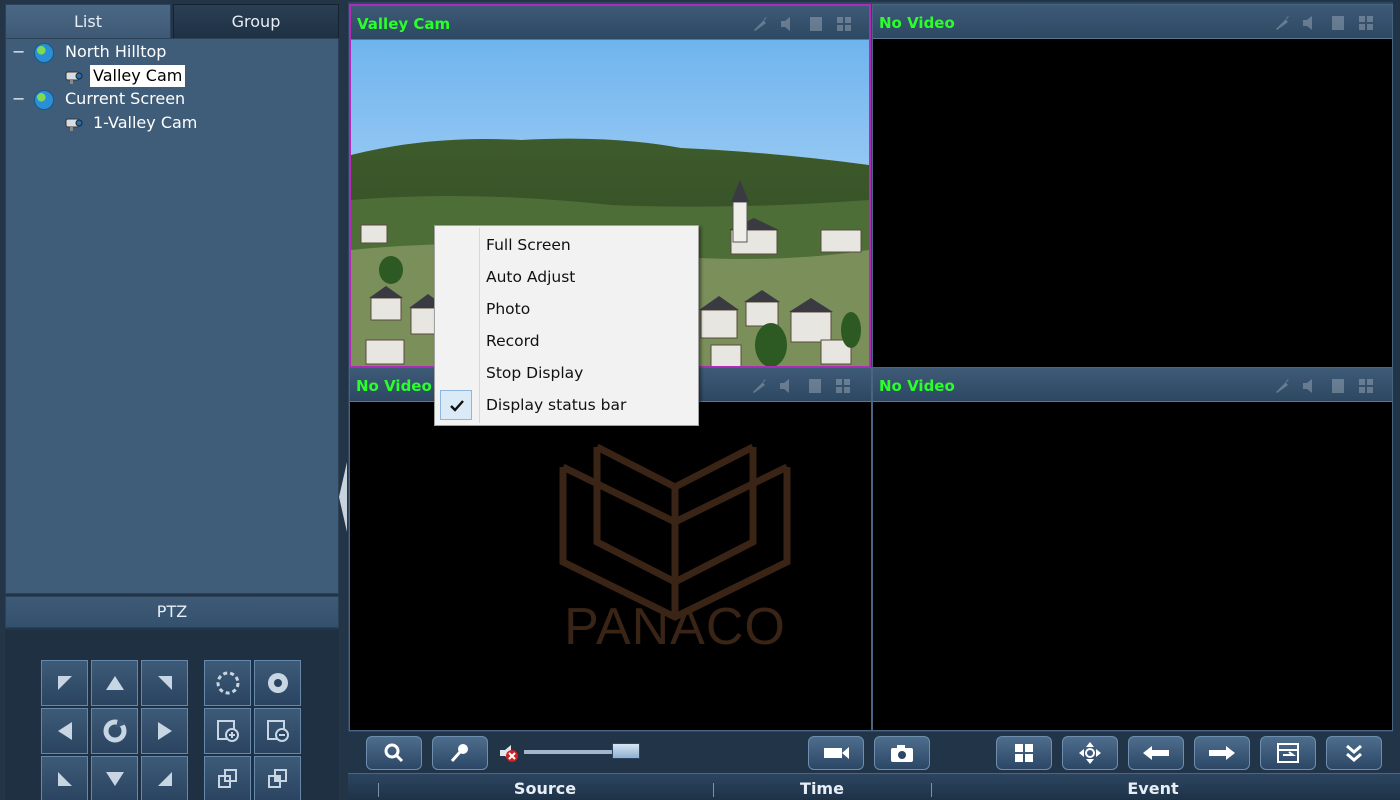  I want to click on menu-item-label: Auto Adjust, so click(531, 277).